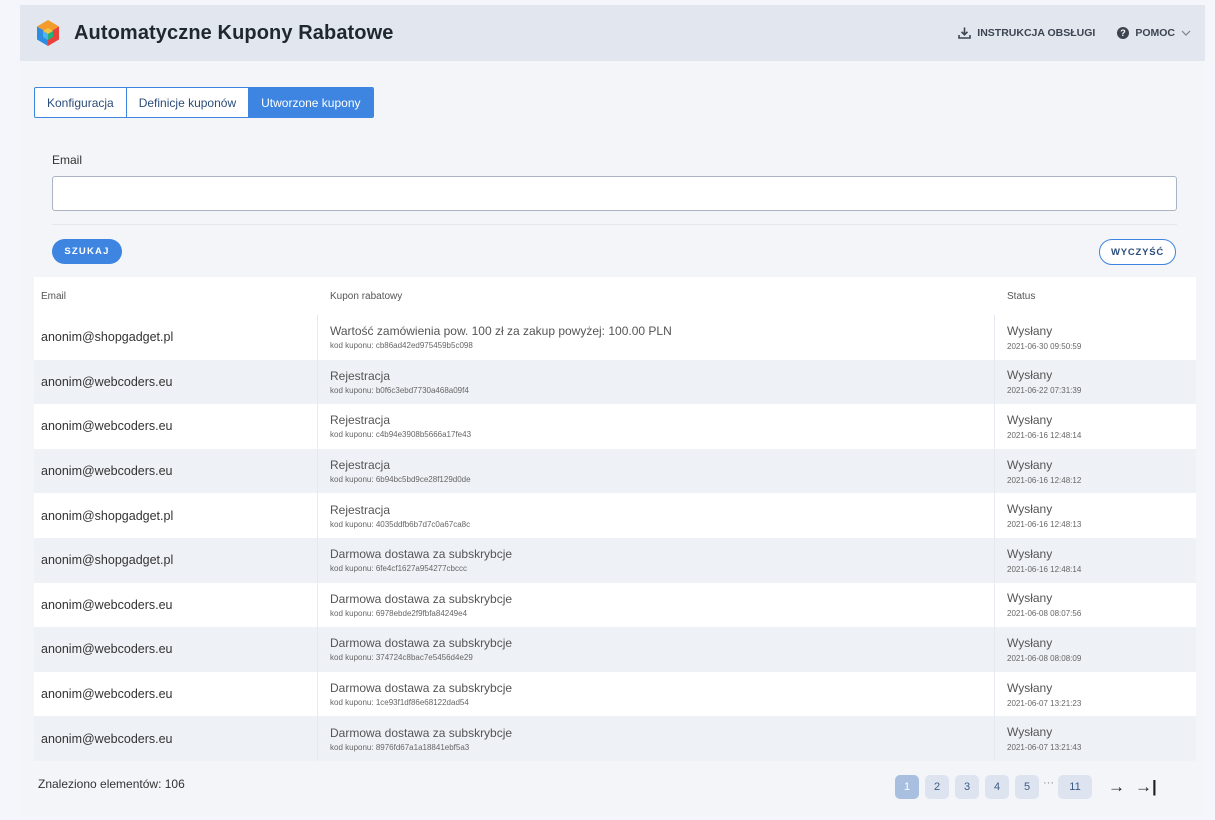  Describe the element at coordinates (1044, 480) in the screenshot. I see `row-date: 2021-06-16 12:48:12` at that location.